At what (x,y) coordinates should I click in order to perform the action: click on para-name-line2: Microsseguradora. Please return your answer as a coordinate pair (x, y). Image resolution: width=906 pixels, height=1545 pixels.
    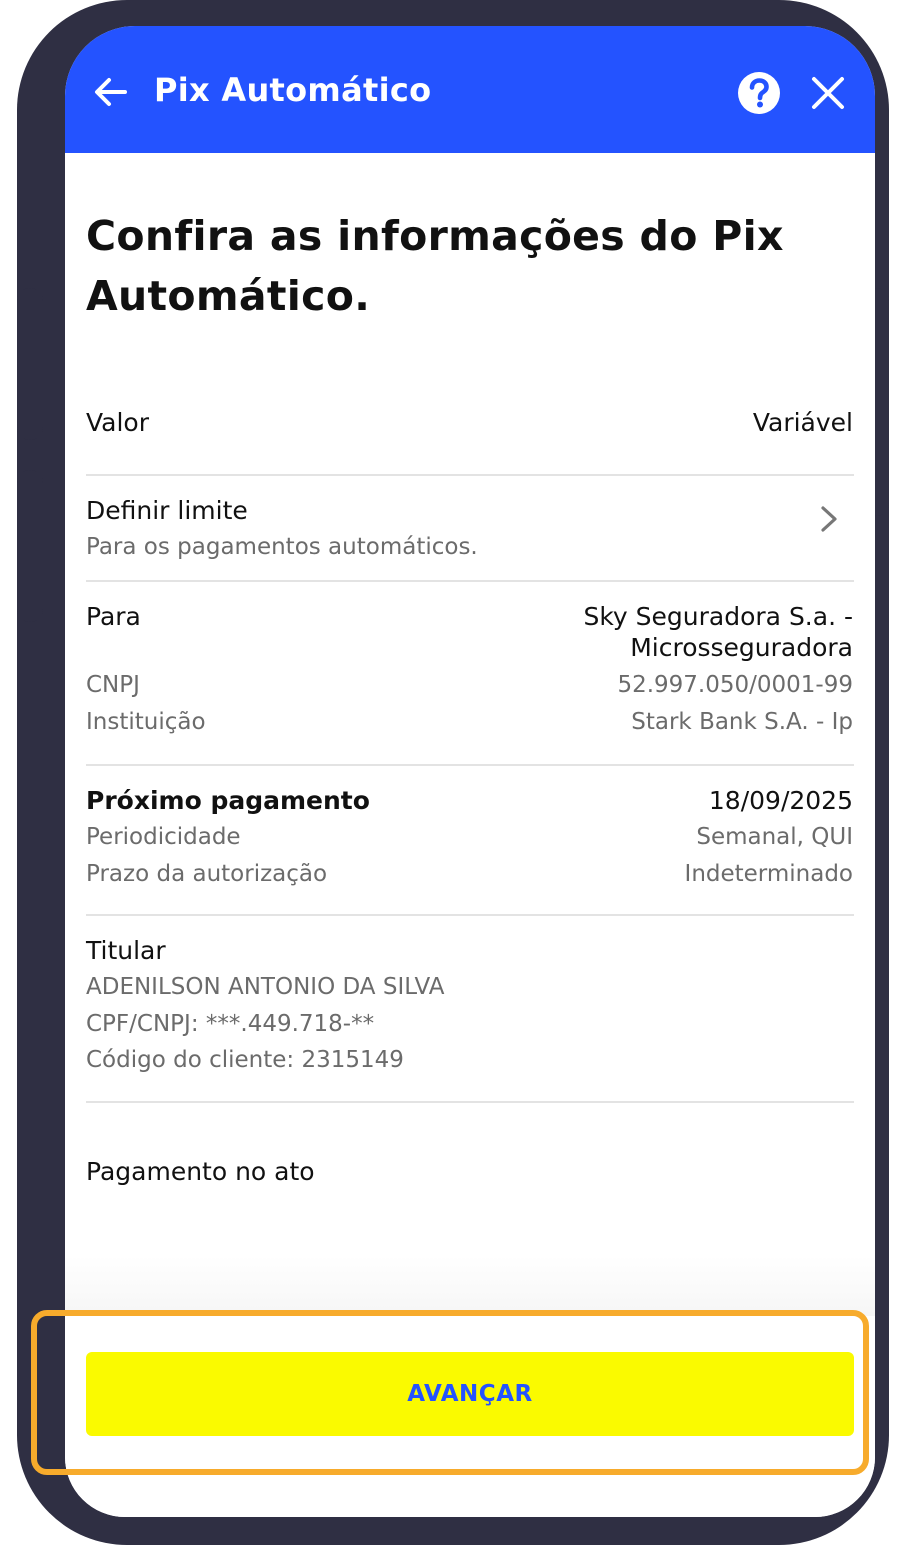
    Looking at the image, I should click on (741, 647).